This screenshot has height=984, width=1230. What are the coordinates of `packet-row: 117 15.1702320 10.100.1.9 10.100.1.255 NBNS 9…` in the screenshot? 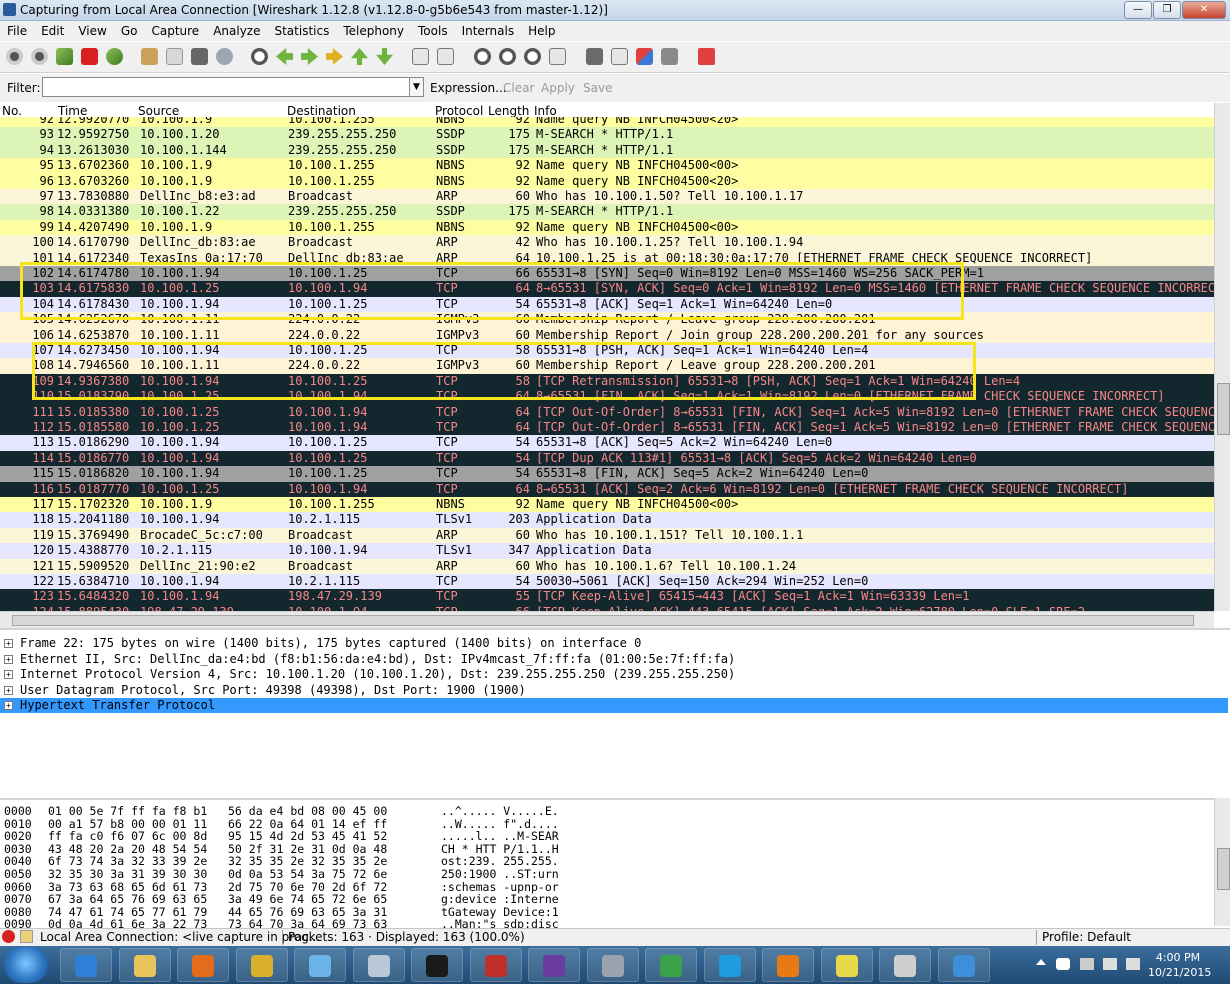 It's located at (607, 505).